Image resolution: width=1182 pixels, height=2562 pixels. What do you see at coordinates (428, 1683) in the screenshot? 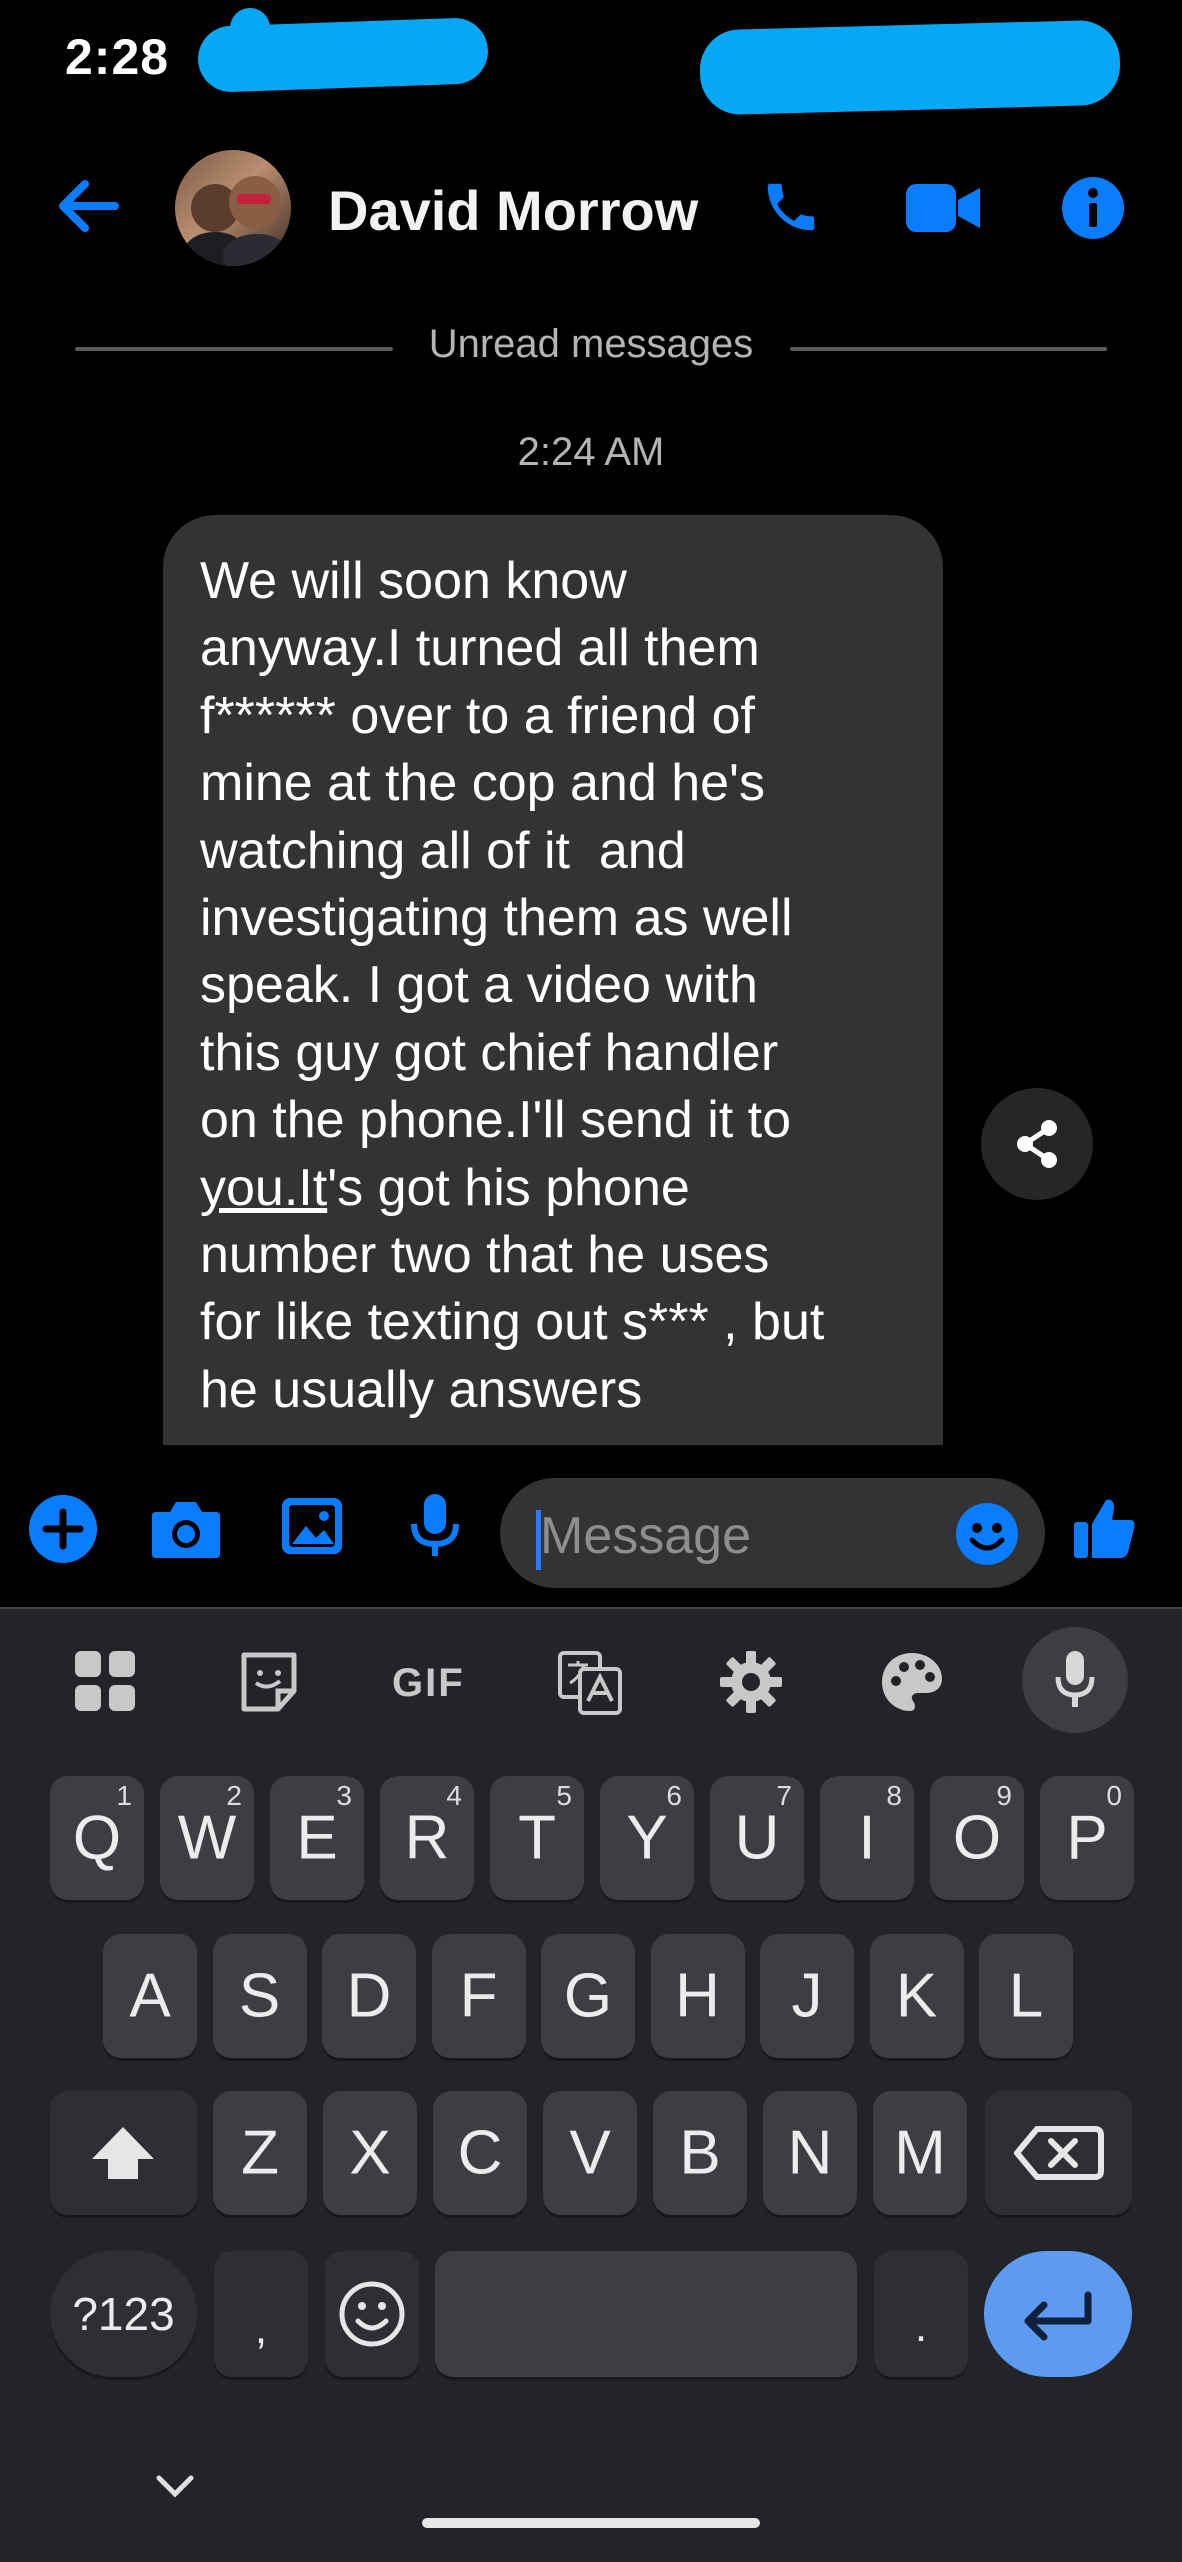
I see `gif-button: GIF` at bounding box center [428, 1683].